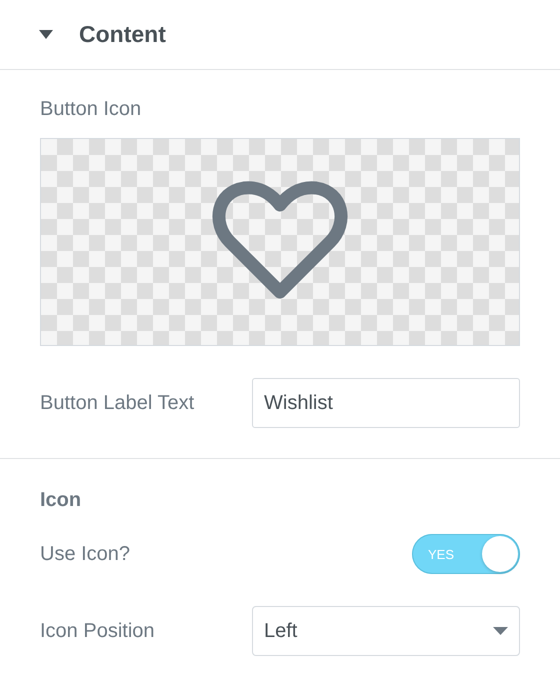 The image size is (560, 700). What do you see at coordinates (386, 403) in the screenshot?
I see `input-field: Wishlist` at bounding box center [386, 403].